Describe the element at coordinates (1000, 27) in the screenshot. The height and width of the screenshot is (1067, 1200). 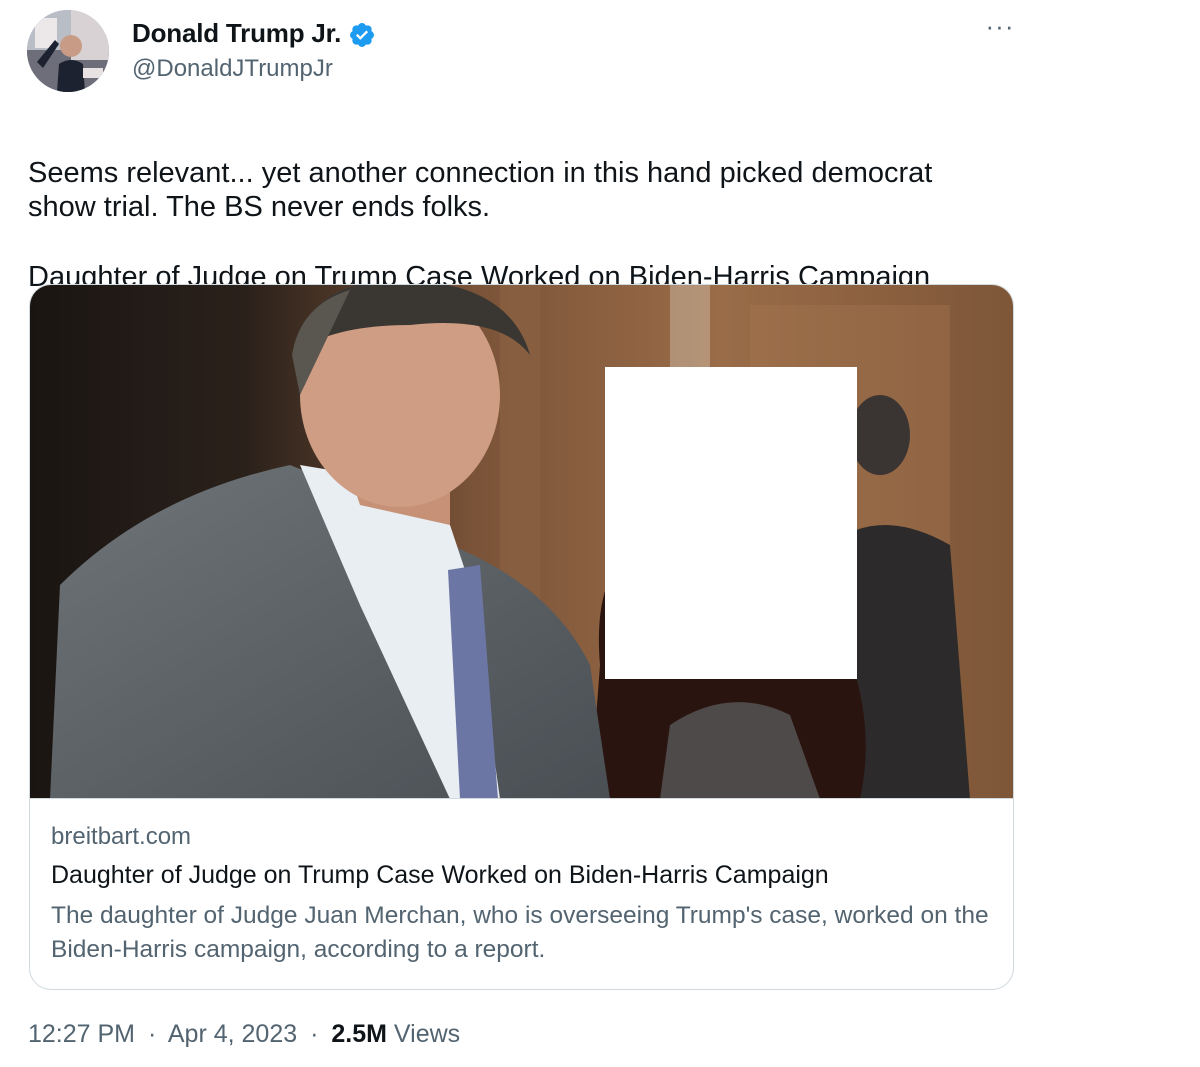
I see `more-options-icon: ···` at that location.